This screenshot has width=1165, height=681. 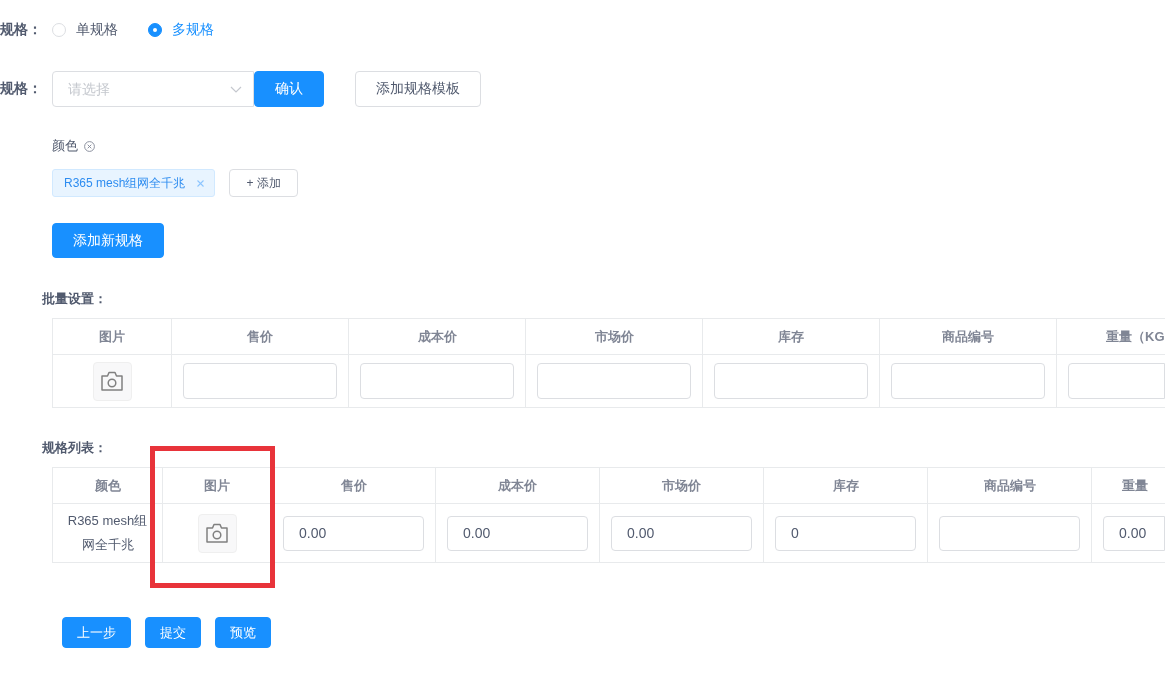 I want to click on column-header: 重量（KG, so click(x=1135, y=336).